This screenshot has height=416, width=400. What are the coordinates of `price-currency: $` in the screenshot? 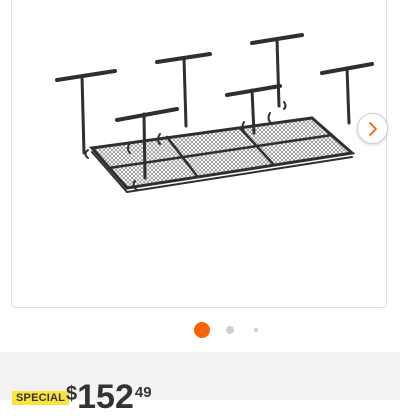 It's located at (72, 394).